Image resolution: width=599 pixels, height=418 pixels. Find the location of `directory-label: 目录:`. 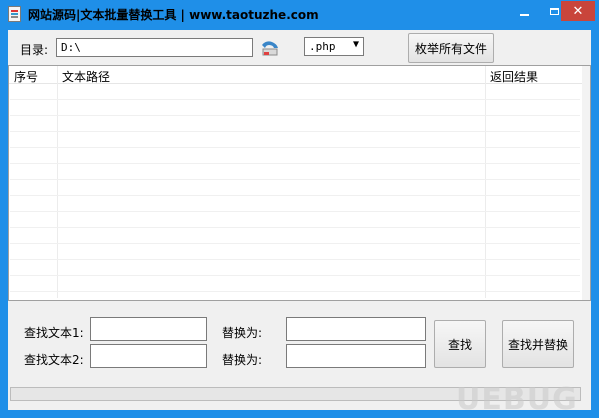

directory-label: 目录: is located at coordinates (34, 50).